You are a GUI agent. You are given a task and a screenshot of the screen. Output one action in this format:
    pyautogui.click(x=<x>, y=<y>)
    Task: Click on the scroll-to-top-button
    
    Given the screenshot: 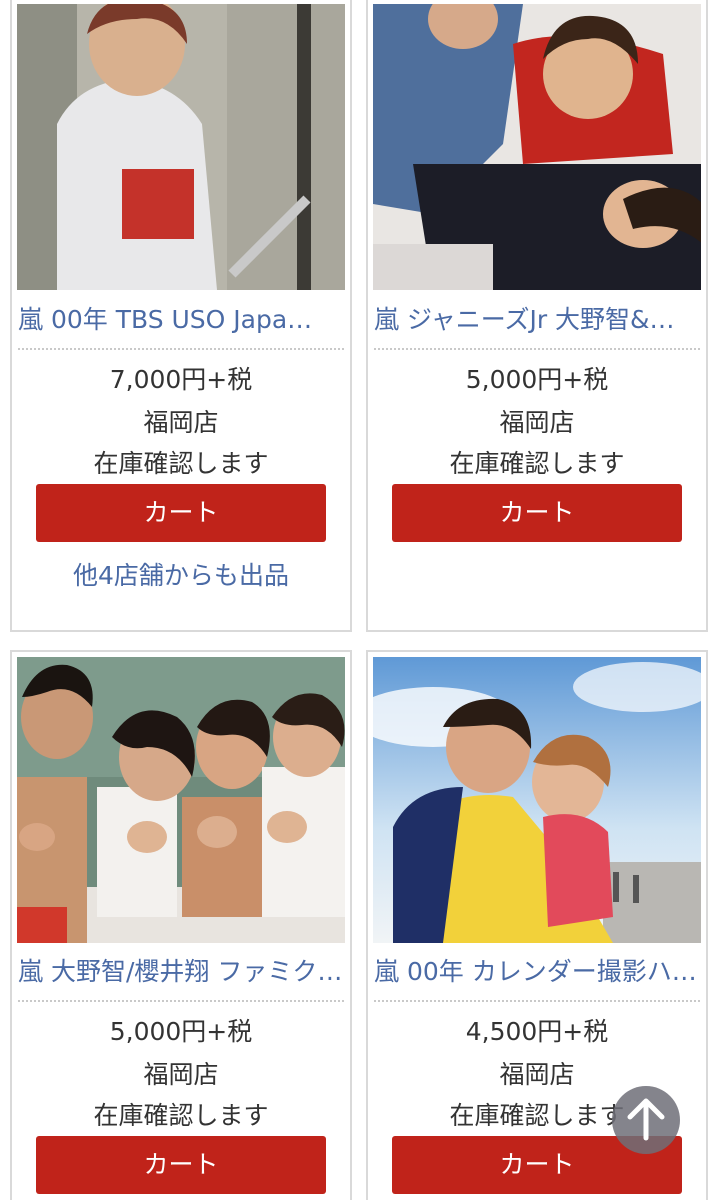 What is the action you would take?
    pyautogui.click(x=646, y=1120)
    